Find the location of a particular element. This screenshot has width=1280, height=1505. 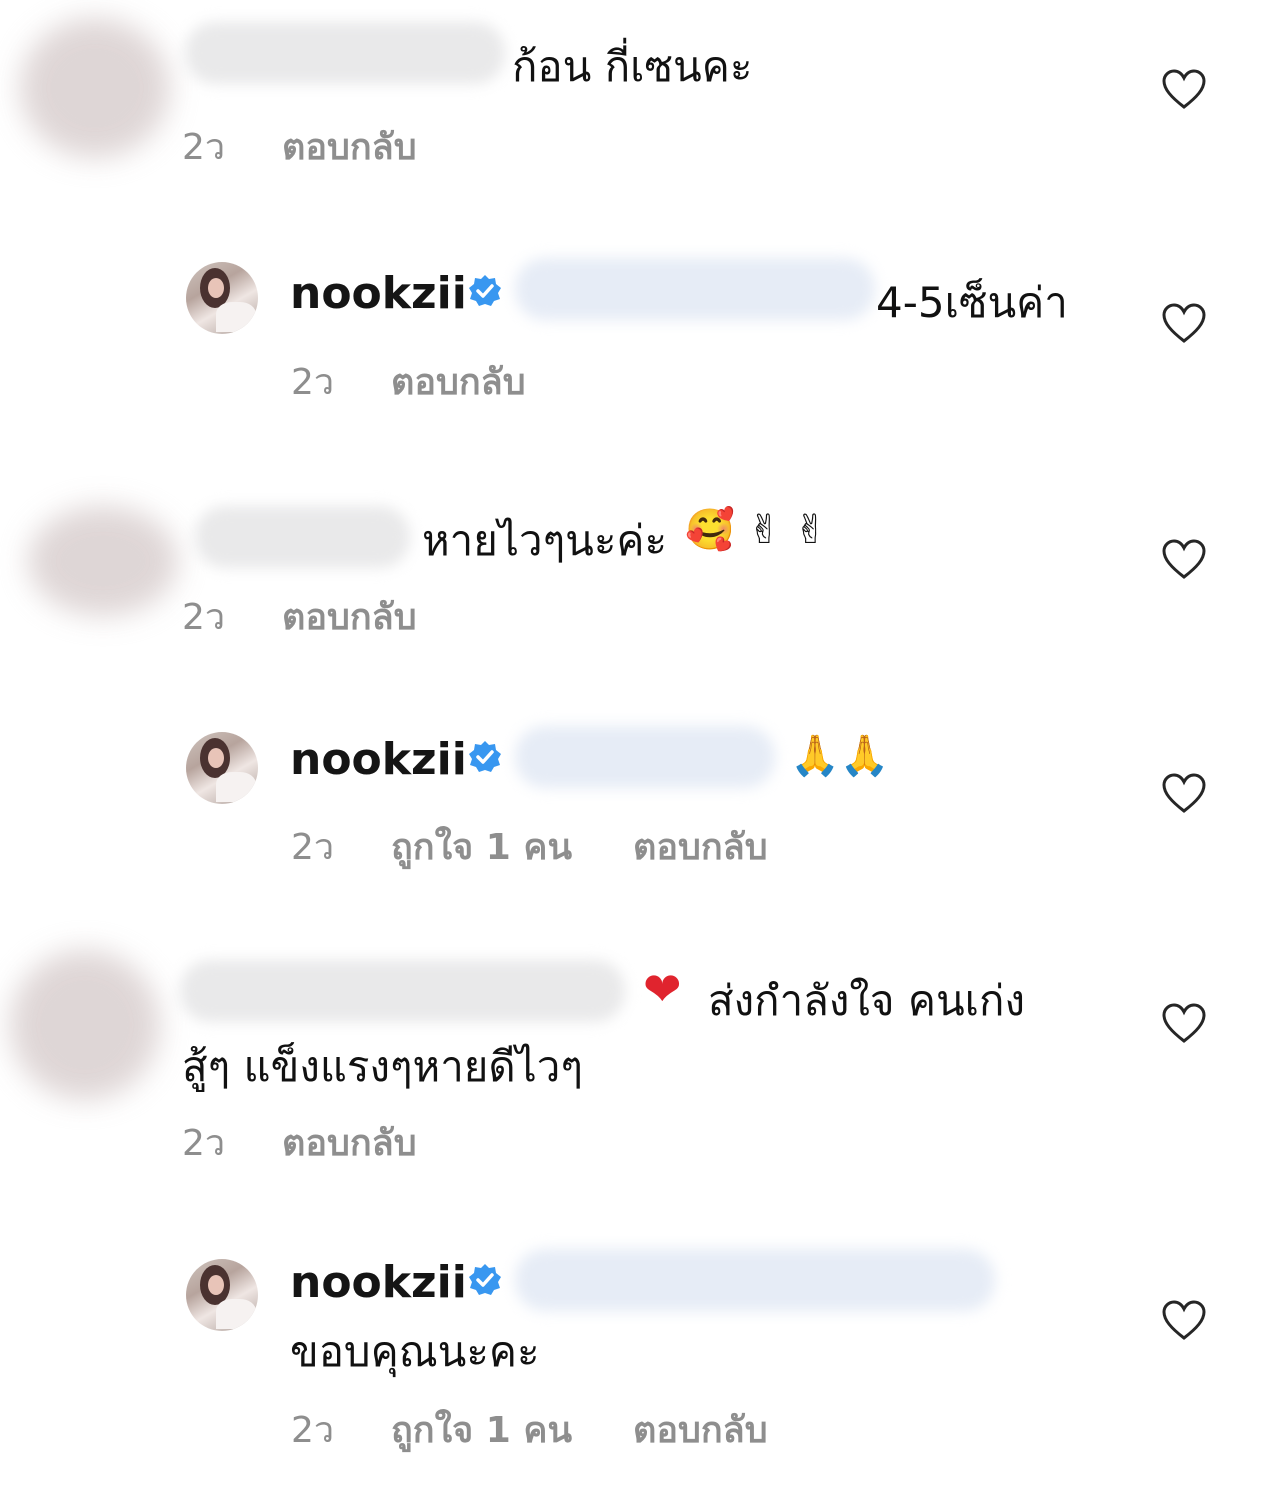

emoji: 🥰 ✌ ✌ is located at coordinates (756, 530).